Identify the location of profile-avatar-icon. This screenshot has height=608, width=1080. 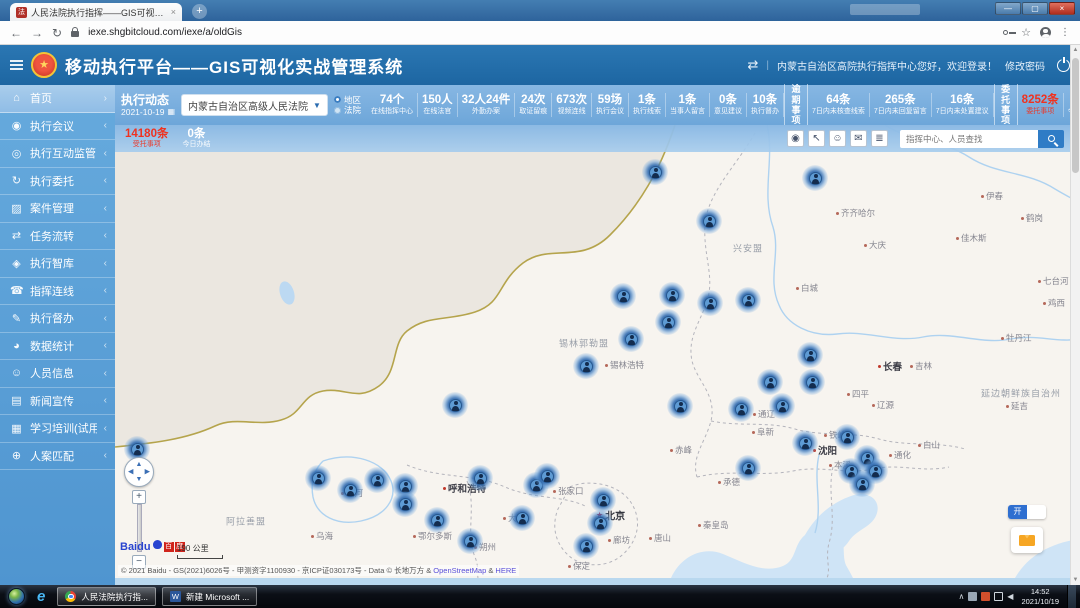
(1045, 32).